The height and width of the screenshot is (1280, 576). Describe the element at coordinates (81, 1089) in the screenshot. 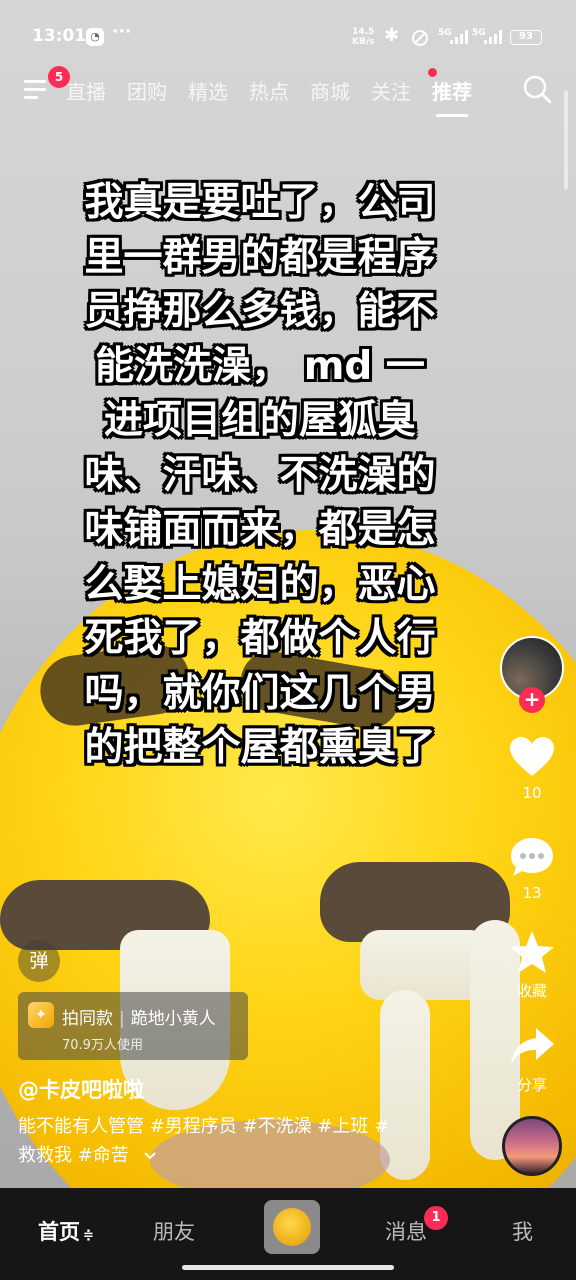

I see `author-name: @卡皮吧啦啦` at that location.